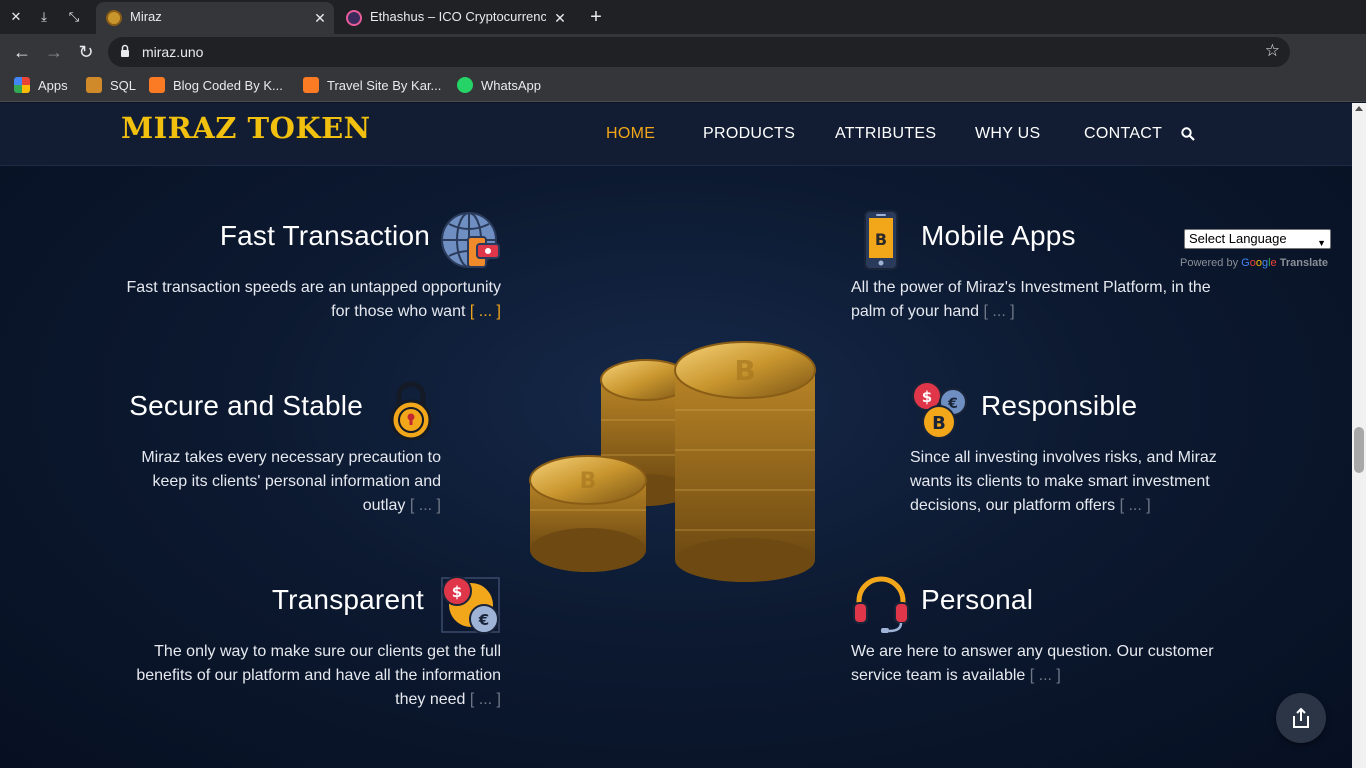 The image size is (1366, 768). What do you see at coordinates (1188, 134) in the screenshot?
I see `search-icon` at bounding box center [1188, 134].